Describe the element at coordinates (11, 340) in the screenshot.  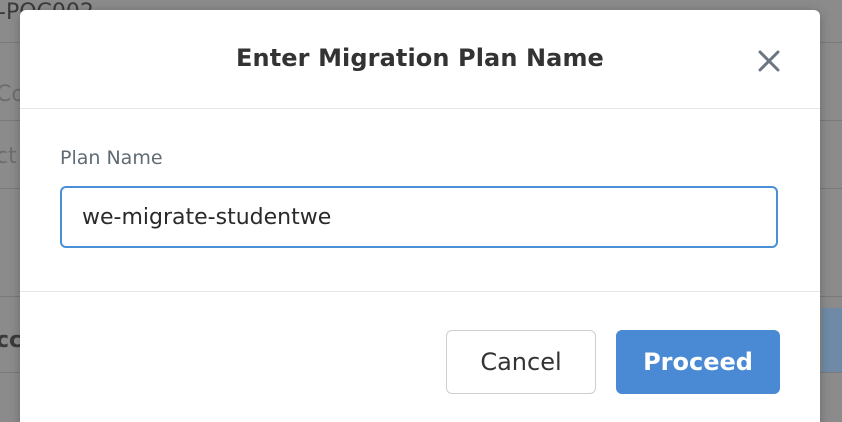
I see `background-text-fragment: cc` at that location.